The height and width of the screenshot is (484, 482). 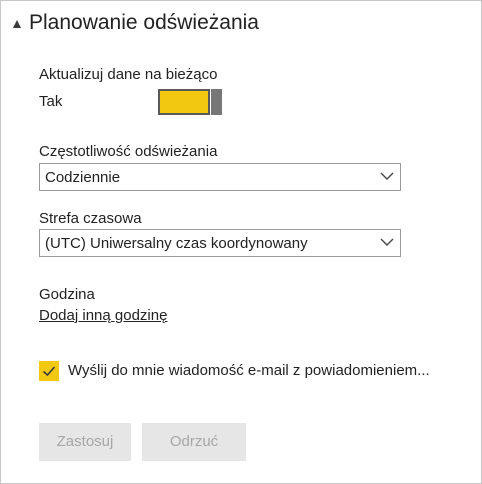 What do you see at coordinates (51, 101) in the screenshot?
I see `toggle-state-label: Tak` at bounding box center [51, 101].